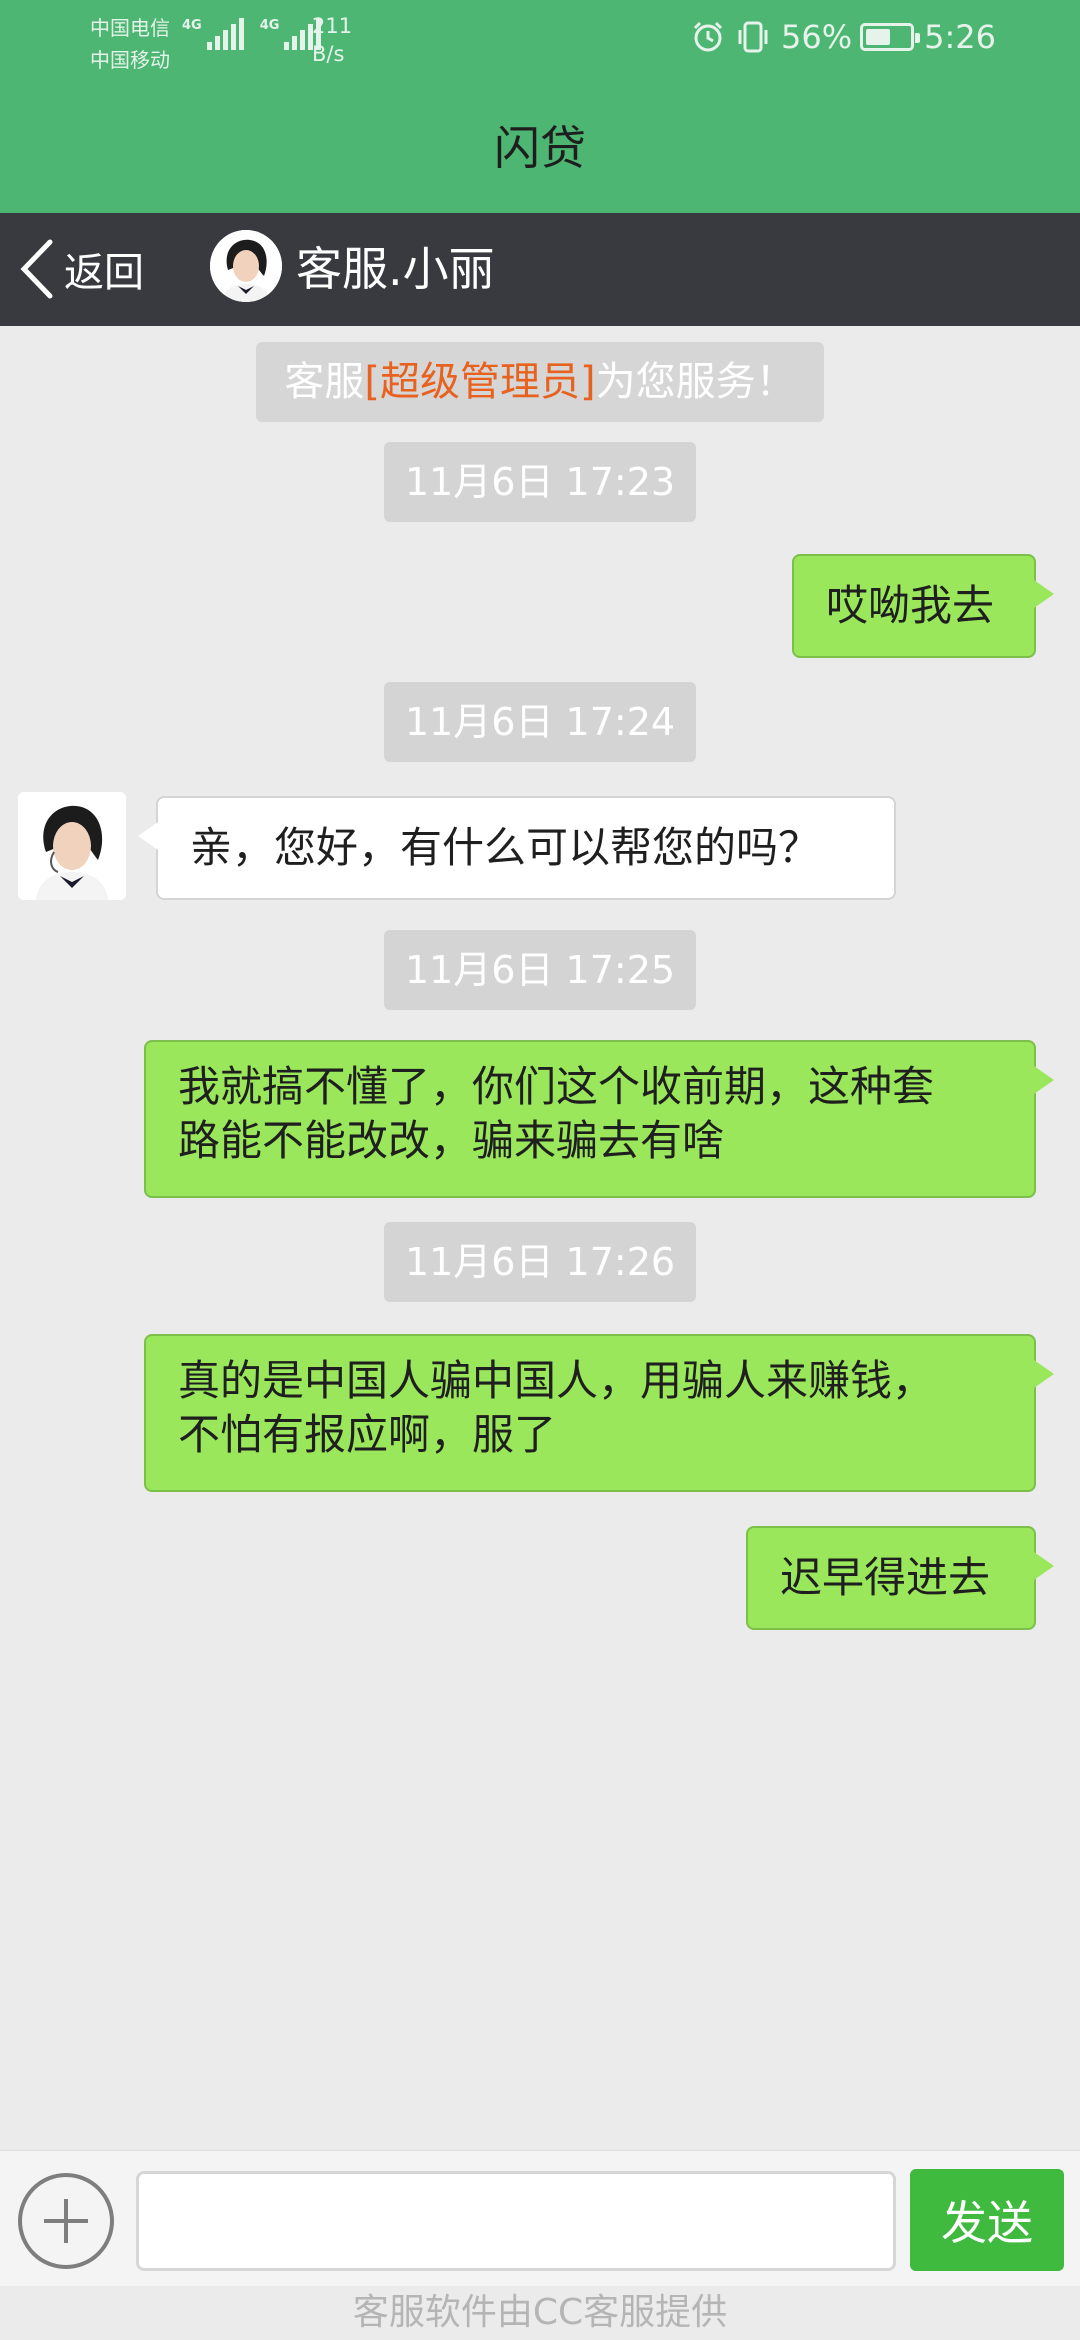  I want to click on notice-suffix: 为您服务！, so click(695, 382).